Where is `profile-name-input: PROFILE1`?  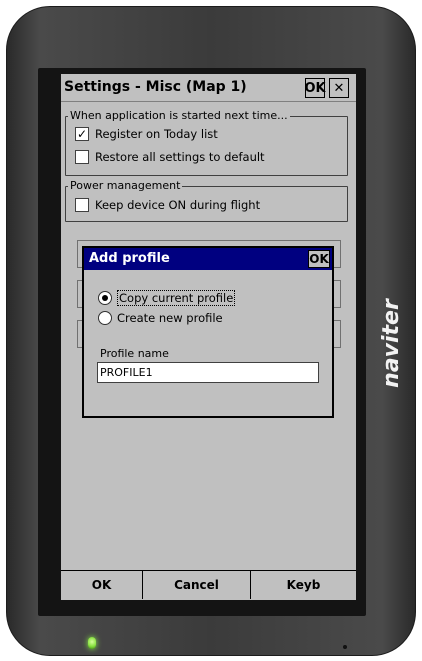
profile-name-input: PROFILE1 is located at coordinates (208, 372).